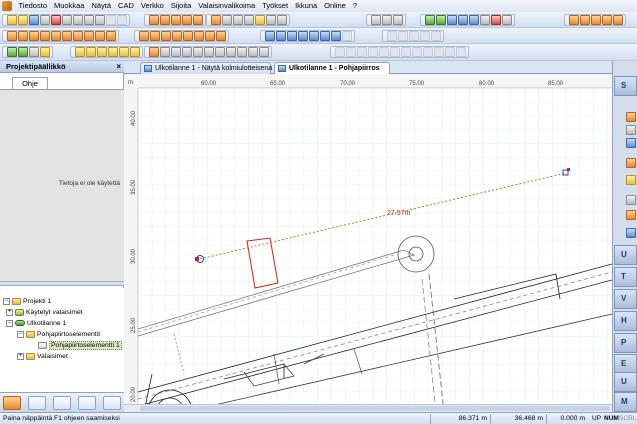 Image resolution: width=637 pixels, height=424 pixels. What do you see at coordinates (417, 52) in the screenshot?
I see `distribute-v-icon` at bounding box center [417, 52].